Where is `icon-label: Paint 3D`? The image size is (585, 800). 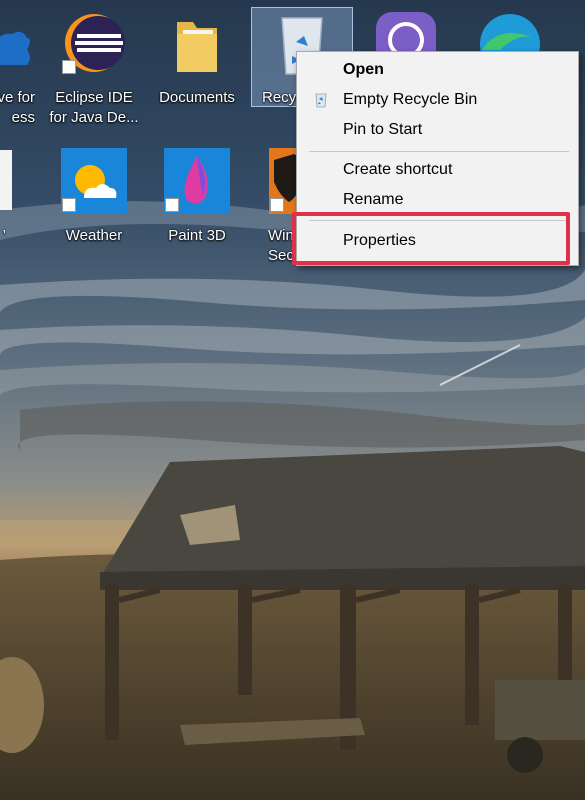
icon-label: Paint 3D is located at coordinates (197, 235).